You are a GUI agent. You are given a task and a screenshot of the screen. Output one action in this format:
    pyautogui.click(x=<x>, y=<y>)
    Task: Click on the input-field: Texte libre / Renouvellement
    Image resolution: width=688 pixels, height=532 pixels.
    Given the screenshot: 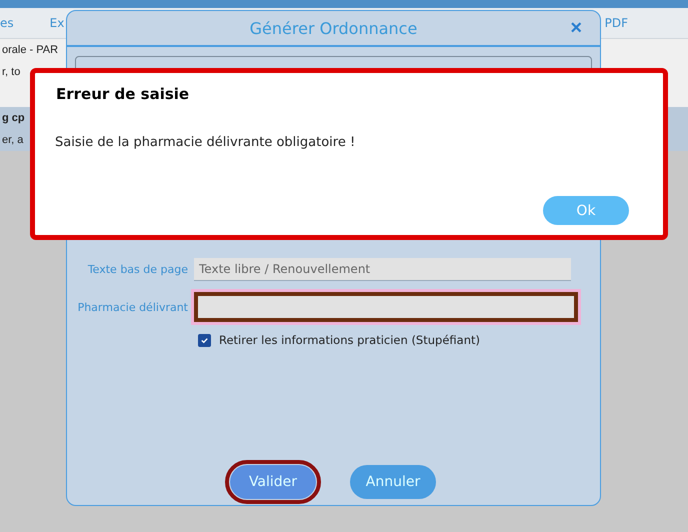 What is the action you would take?
    pyautogui.click(x=382, y=269)
    